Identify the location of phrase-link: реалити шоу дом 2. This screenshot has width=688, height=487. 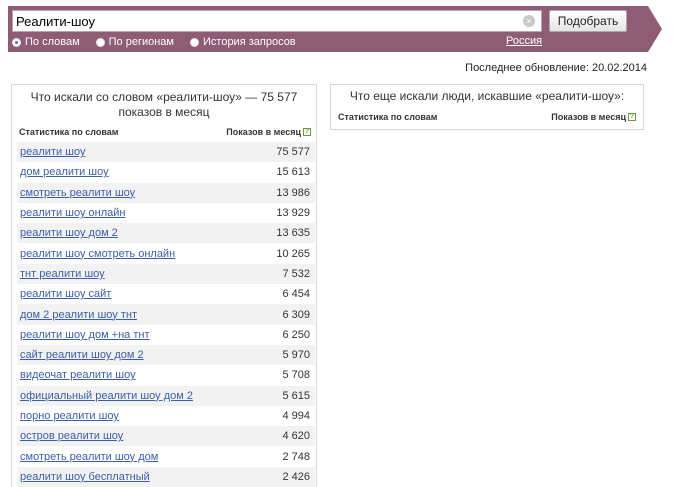
(69, 233).